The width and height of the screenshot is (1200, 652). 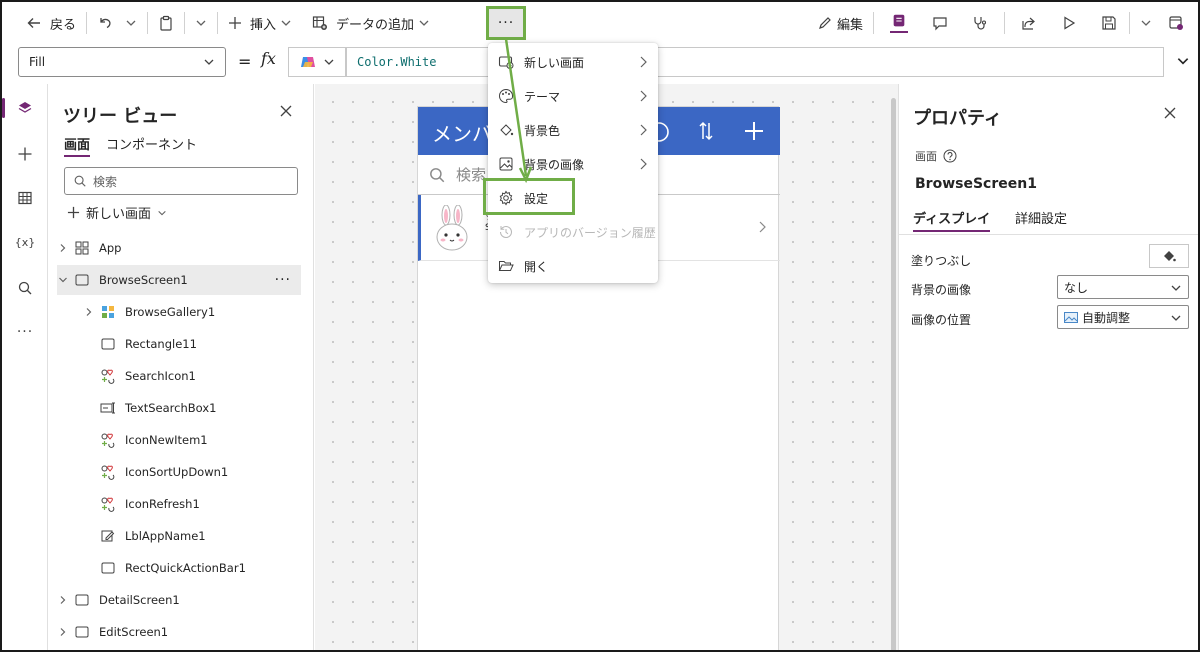 What do you see at coordinates (1178, 23) in the screenshot?
I see `publish-button` at bounding box center [1178, 23].